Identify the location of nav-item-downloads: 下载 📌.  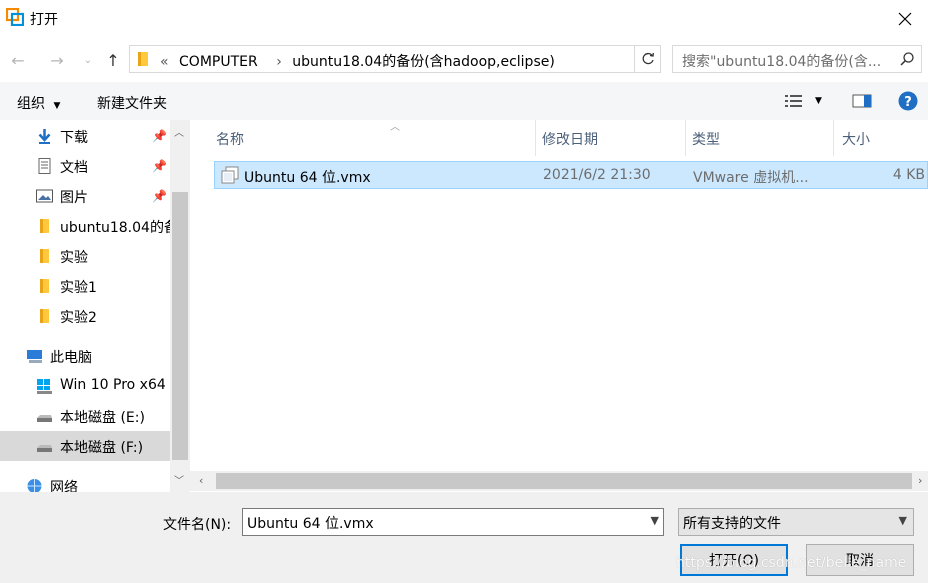
(86, 136).